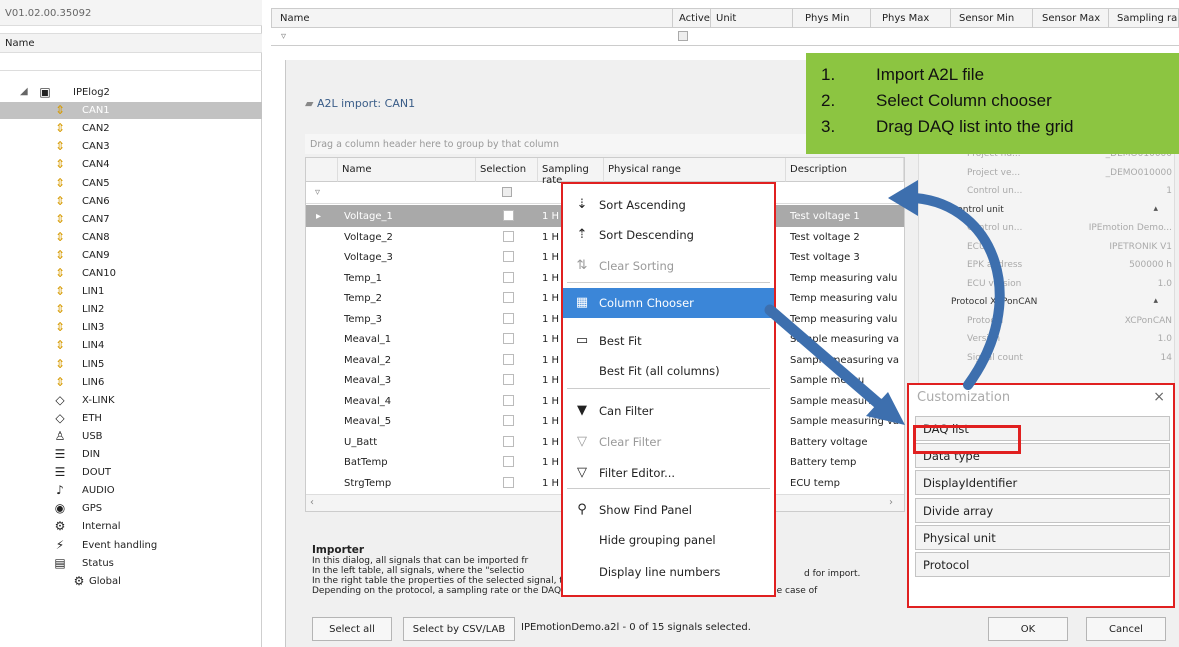 The image size is (1179, 647). I want to click on column-header-sensor-min: Sensor Min, so click(986, 18).